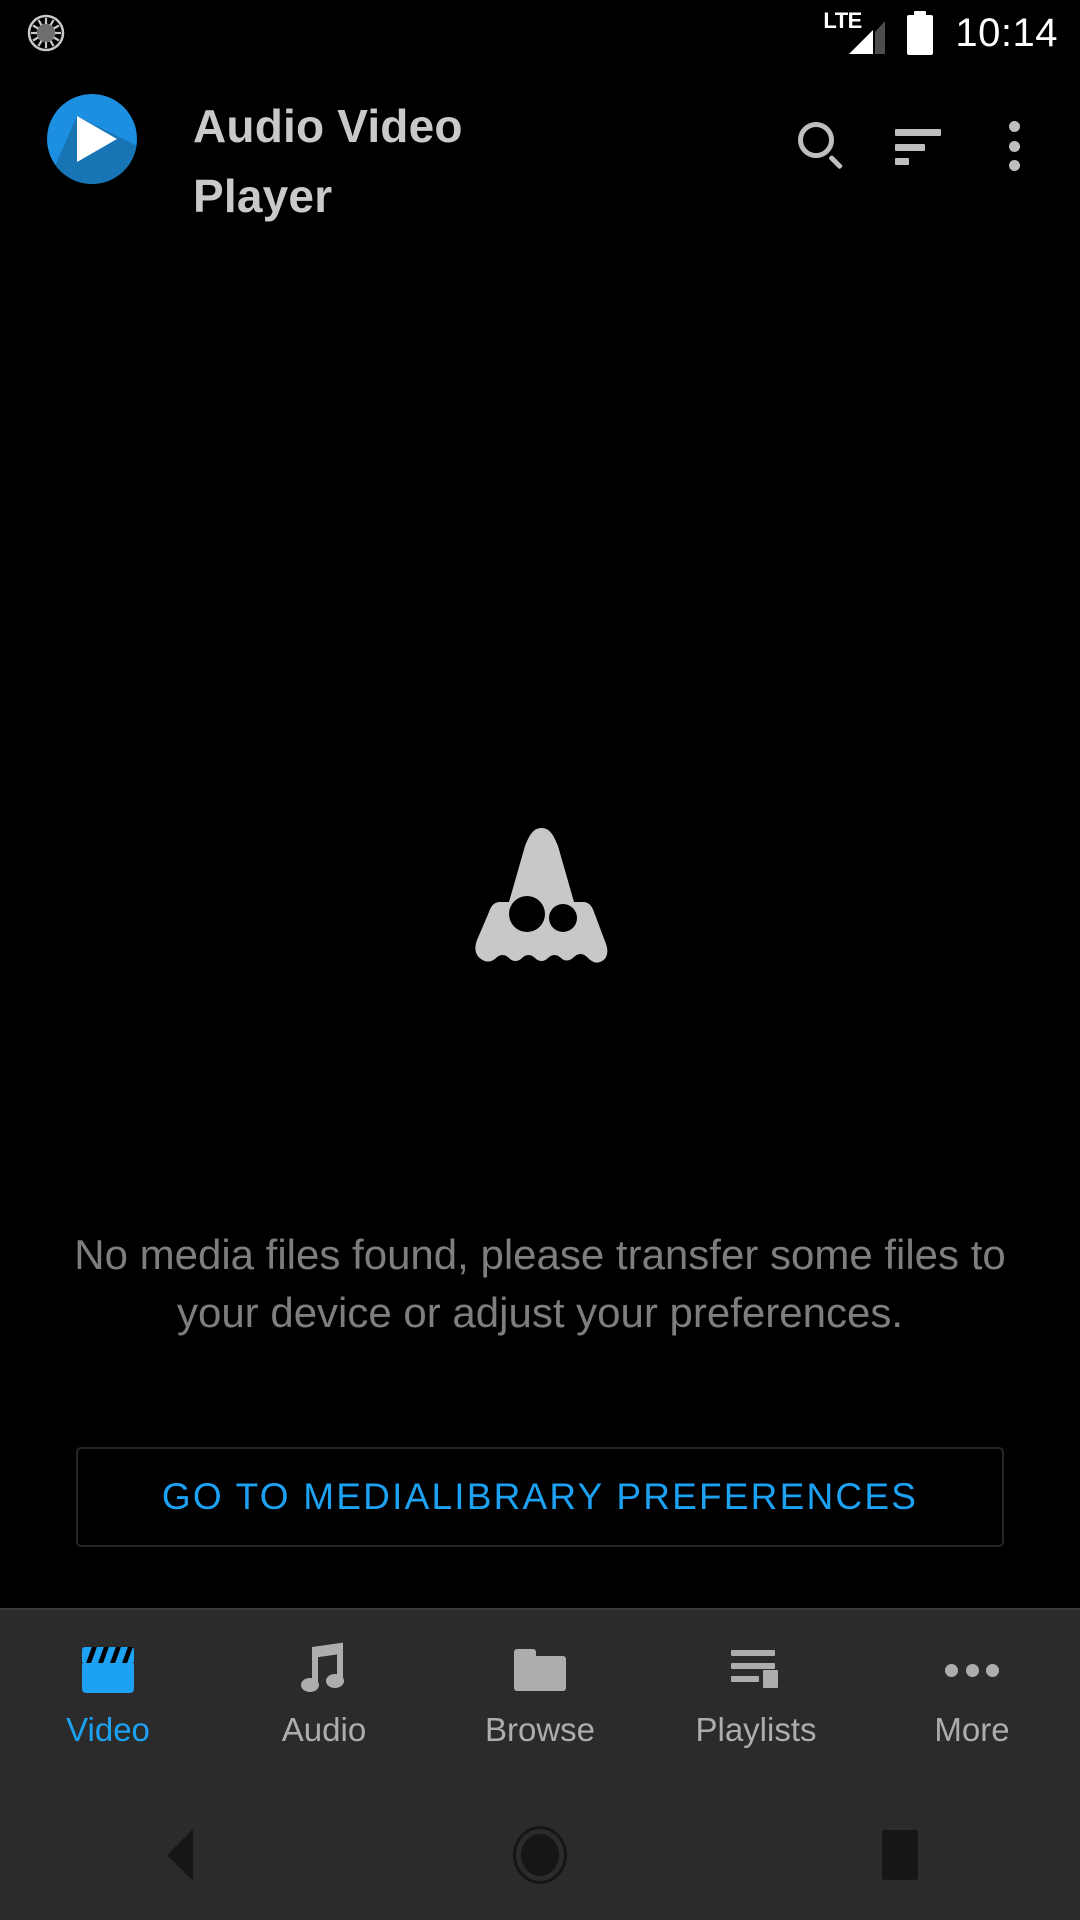 This screenshot has width=1080, height=1920. I want to click on status-bar-clock: 10:14, so click(1006, 33).